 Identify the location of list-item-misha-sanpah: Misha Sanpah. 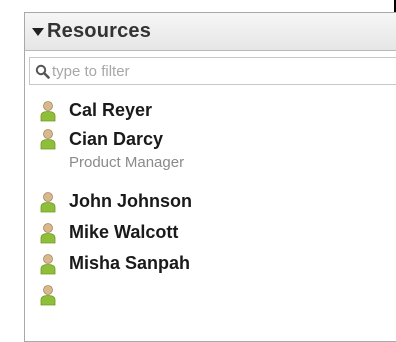
(210, 263).